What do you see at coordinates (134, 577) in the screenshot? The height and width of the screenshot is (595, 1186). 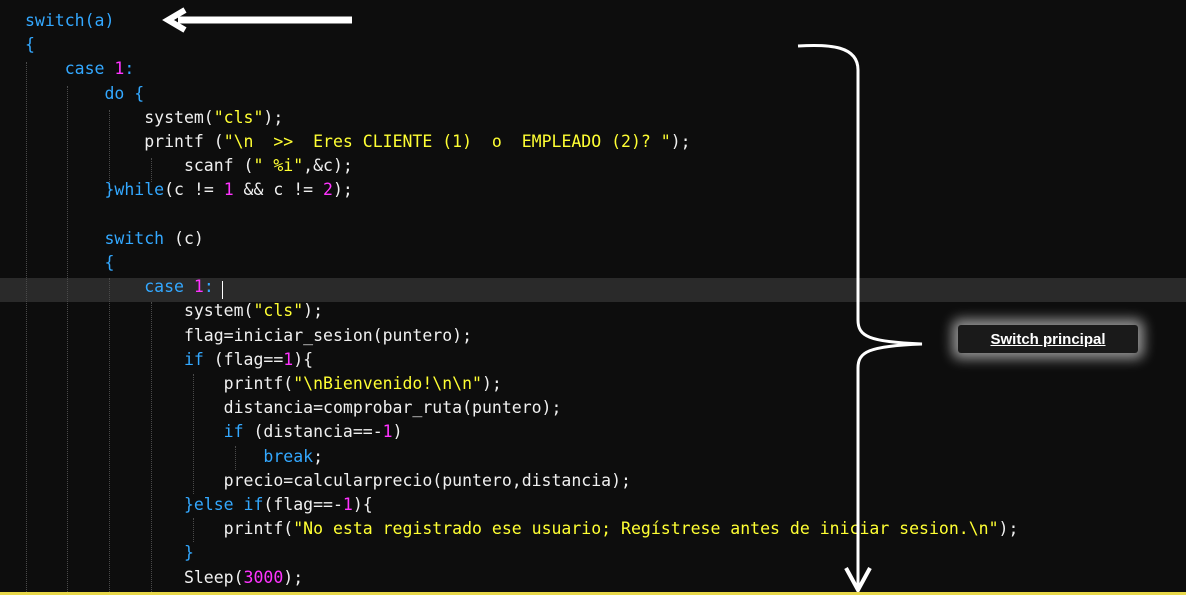 I see `code-token: Sleep(` at bounding box center [134, 577].